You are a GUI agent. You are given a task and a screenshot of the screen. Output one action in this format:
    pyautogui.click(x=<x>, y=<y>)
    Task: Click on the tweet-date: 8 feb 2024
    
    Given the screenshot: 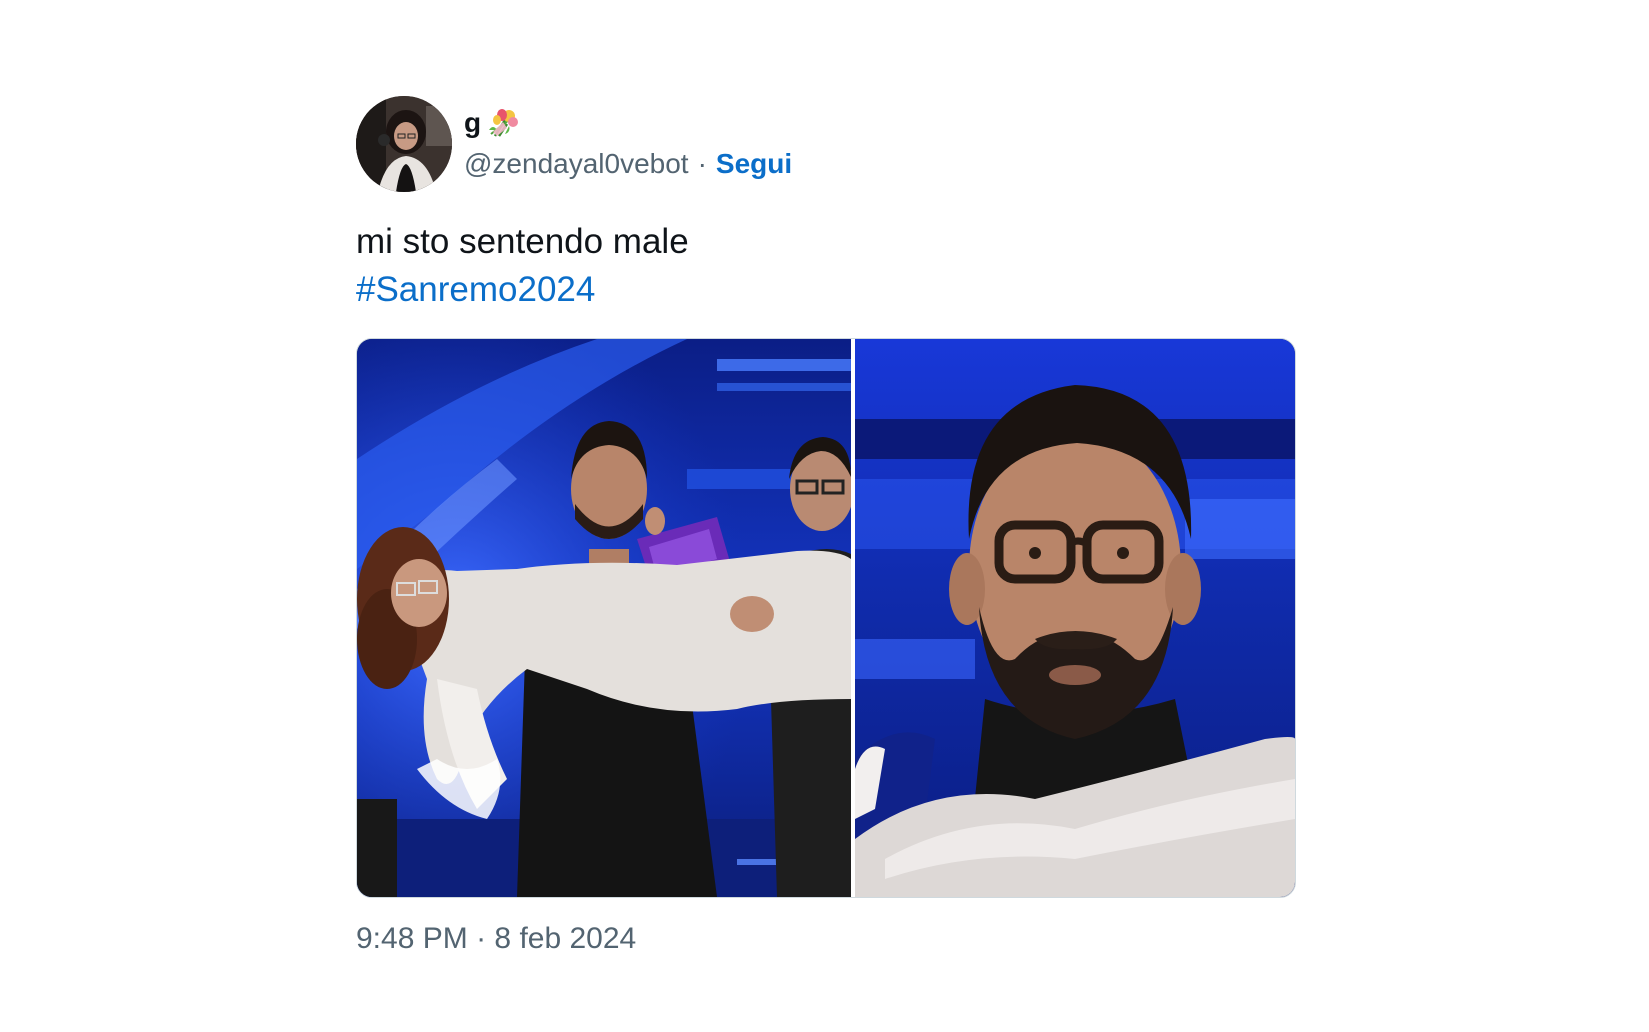 What is the action you would take?
    pyautogui.click(x=565, y=938)
    